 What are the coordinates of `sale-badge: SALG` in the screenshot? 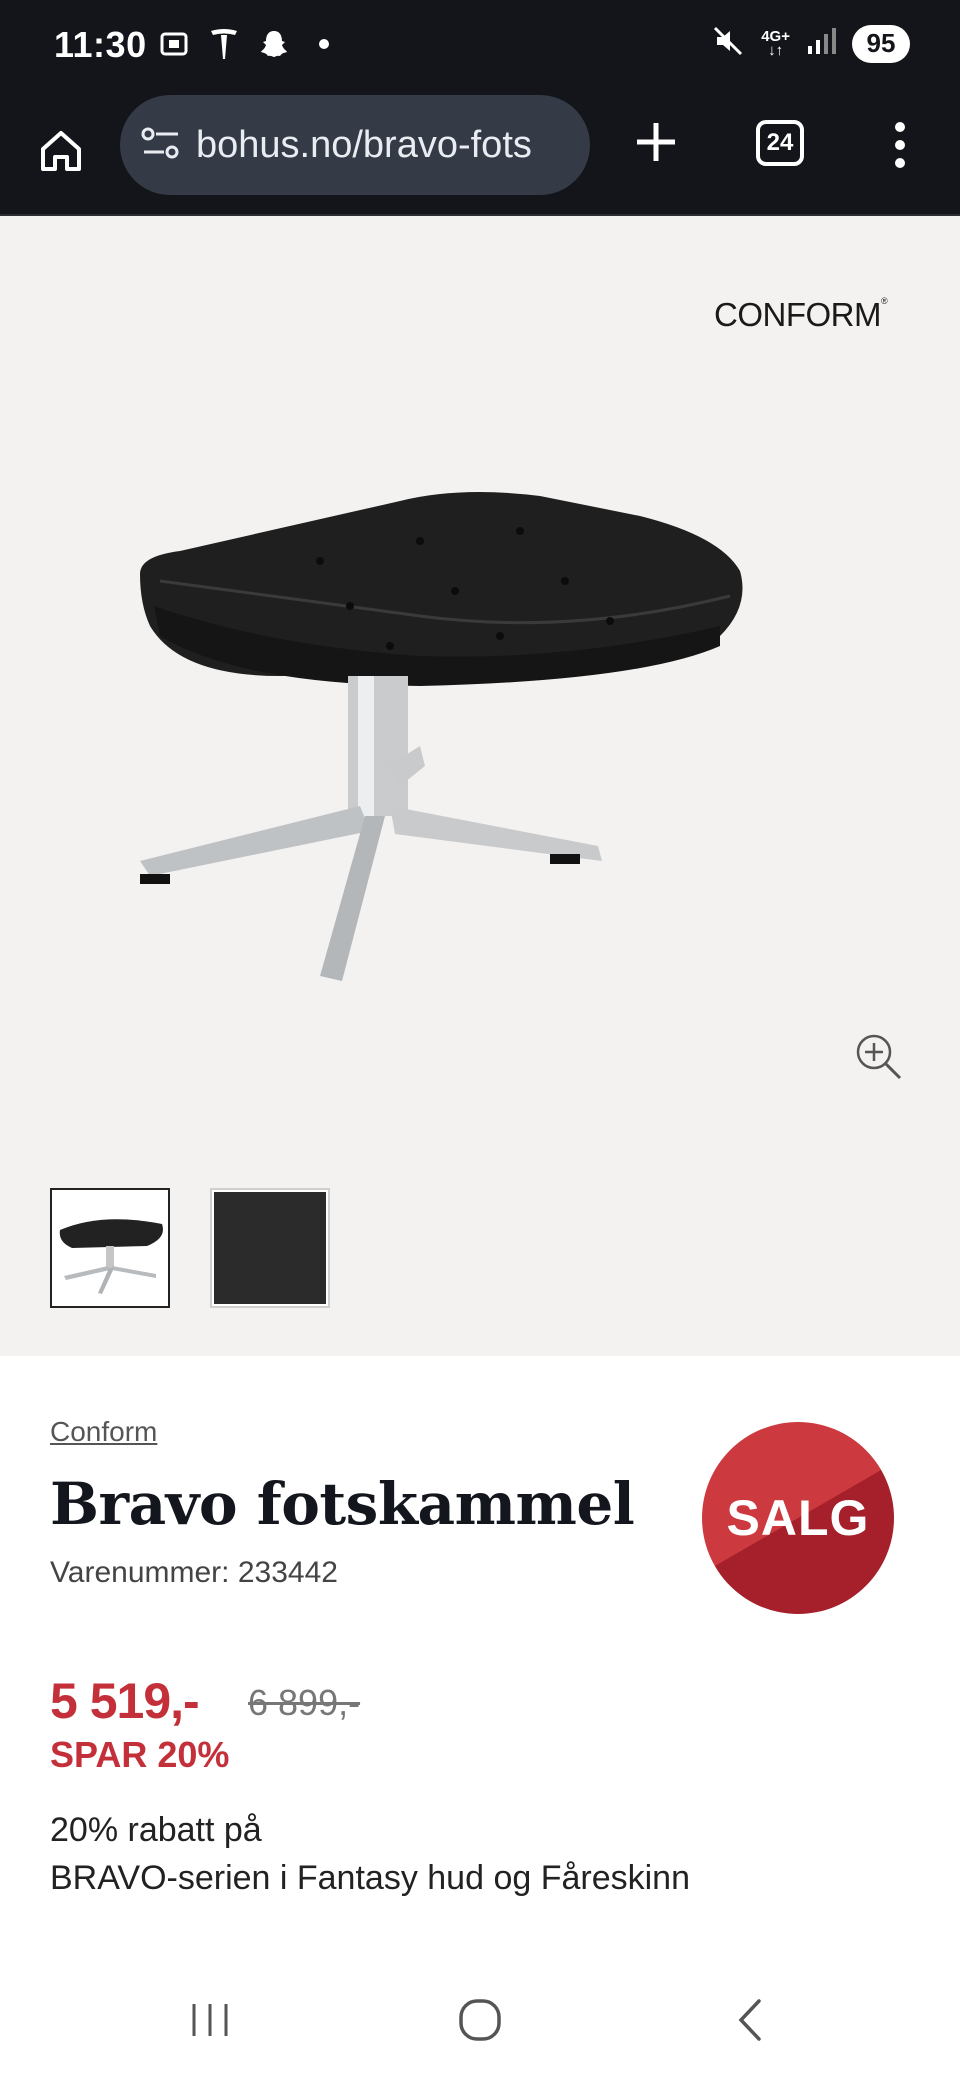 It's located at (798, 1518).